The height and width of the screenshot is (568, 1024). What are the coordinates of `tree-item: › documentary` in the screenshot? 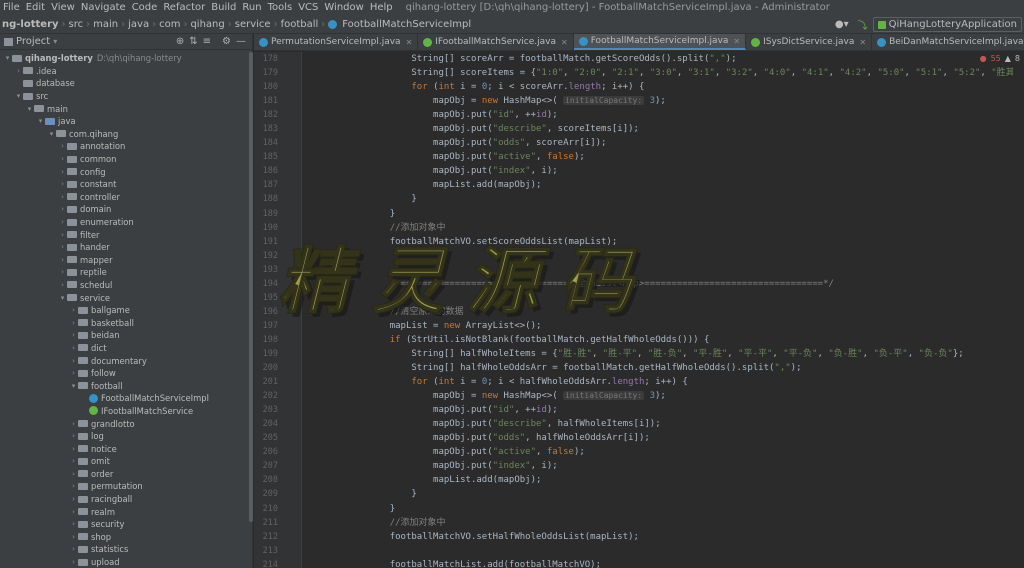 It's located at (126, 360).